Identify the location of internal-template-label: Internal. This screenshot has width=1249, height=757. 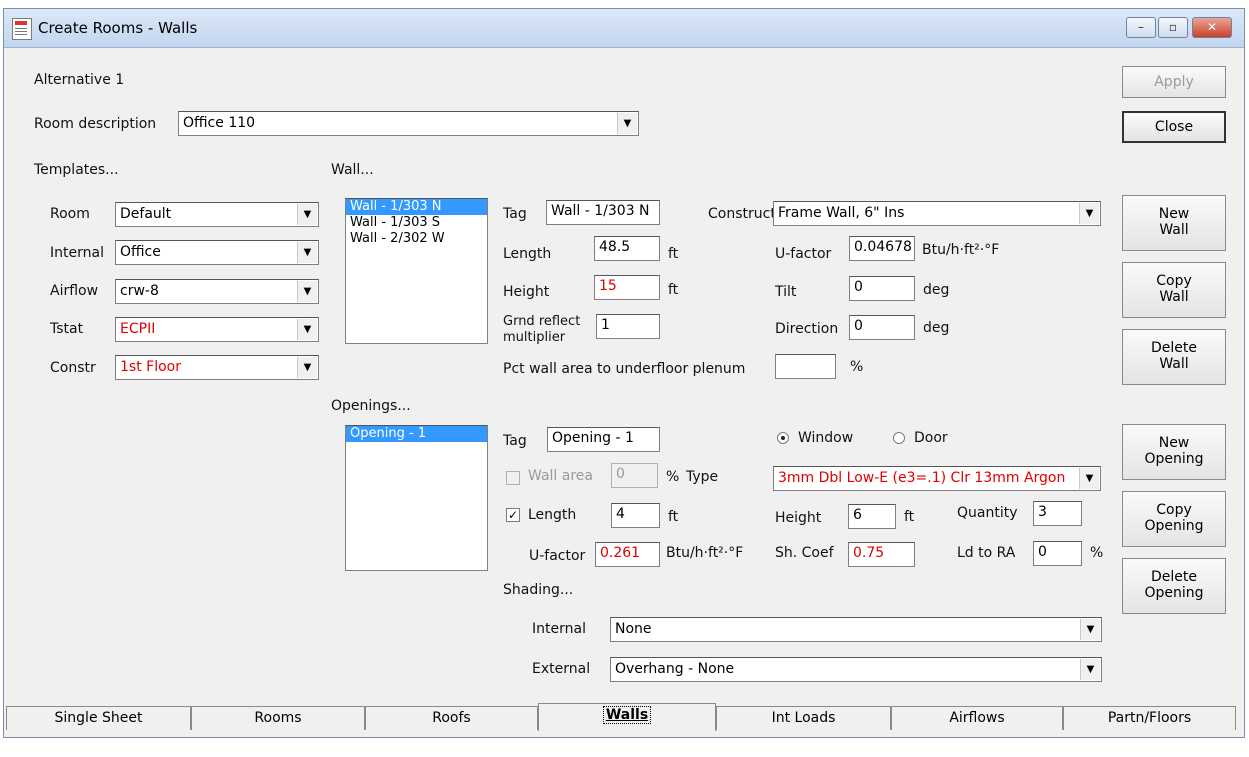
(77, 253).